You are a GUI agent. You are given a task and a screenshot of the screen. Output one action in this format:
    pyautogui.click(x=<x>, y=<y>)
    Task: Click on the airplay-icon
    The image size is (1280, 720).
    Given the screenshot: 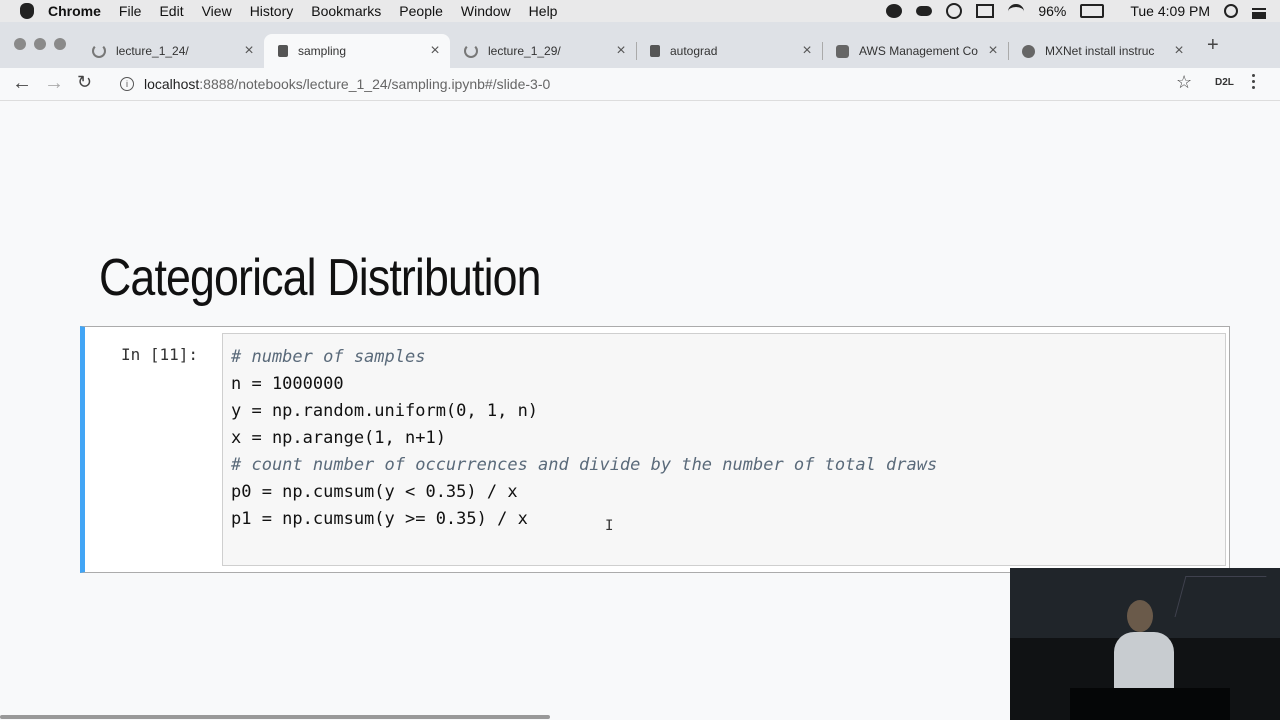 What is the action you would take?
    pyautogui.click(x=985, y=11)
    